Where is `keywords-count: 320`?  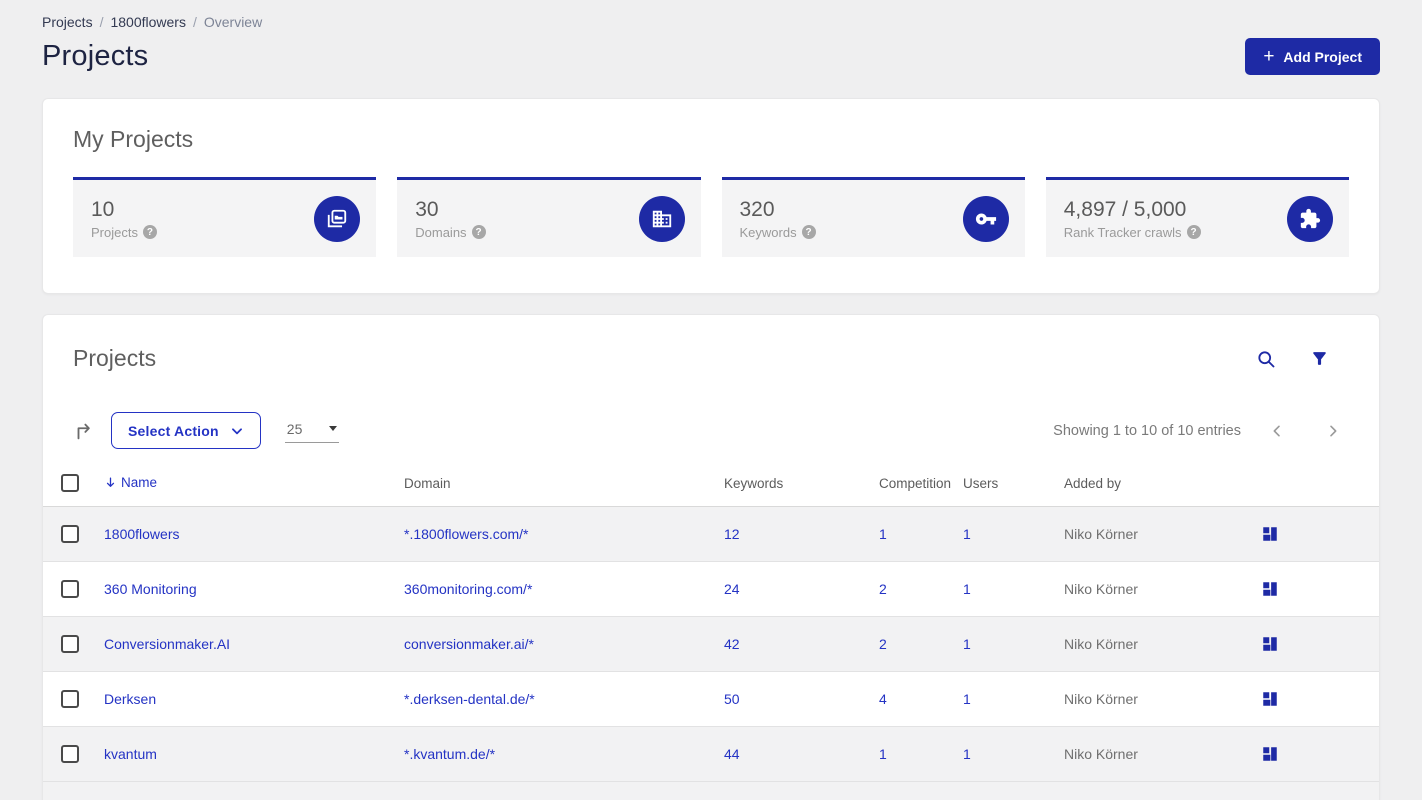
keywords-count: 320 is located at coordinates (757, 209).